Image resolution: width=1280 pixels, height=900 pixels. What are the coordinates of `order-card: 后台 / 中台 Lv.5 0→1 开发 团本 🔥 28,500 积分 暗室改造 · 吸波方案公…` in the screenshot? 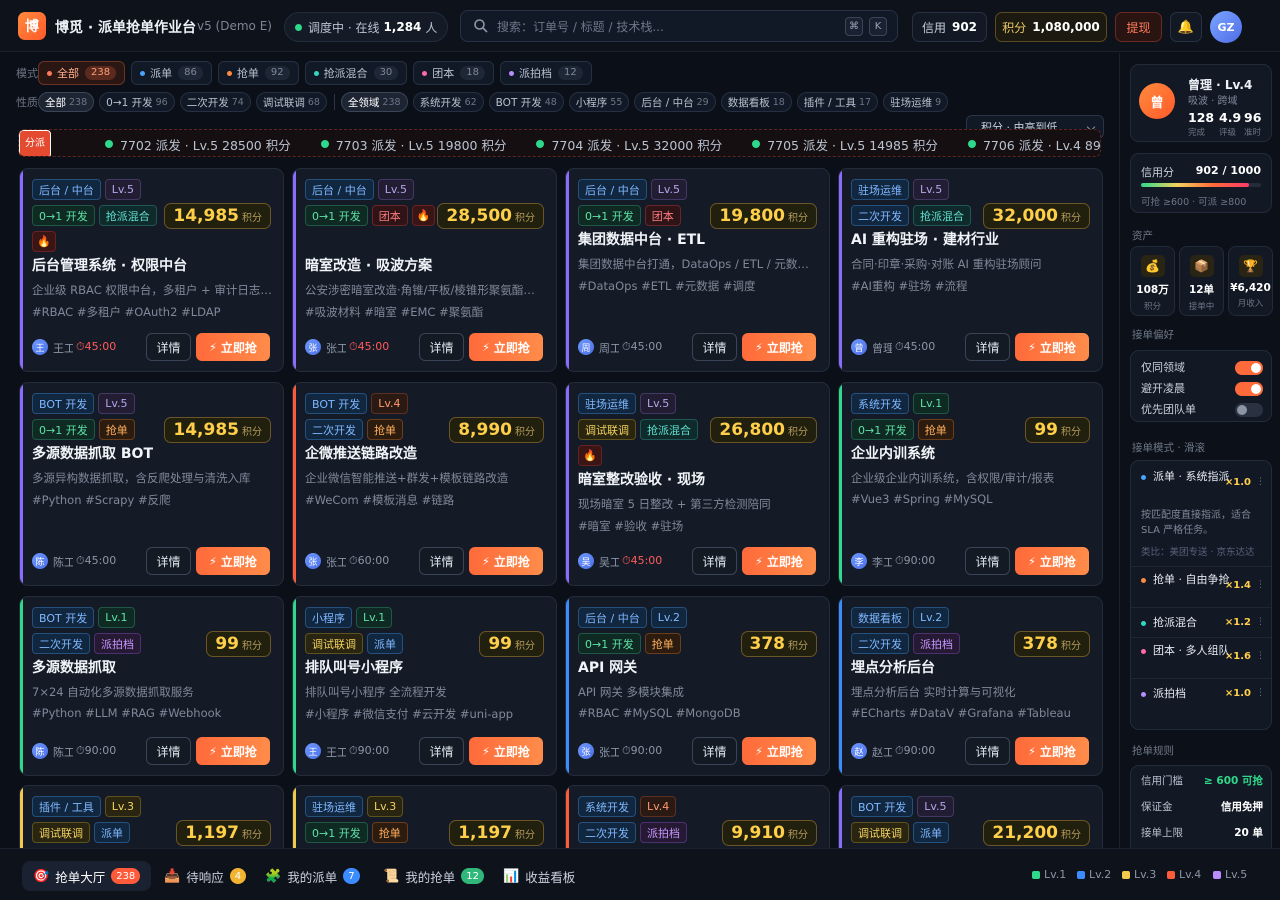 It's located at (424, 270).